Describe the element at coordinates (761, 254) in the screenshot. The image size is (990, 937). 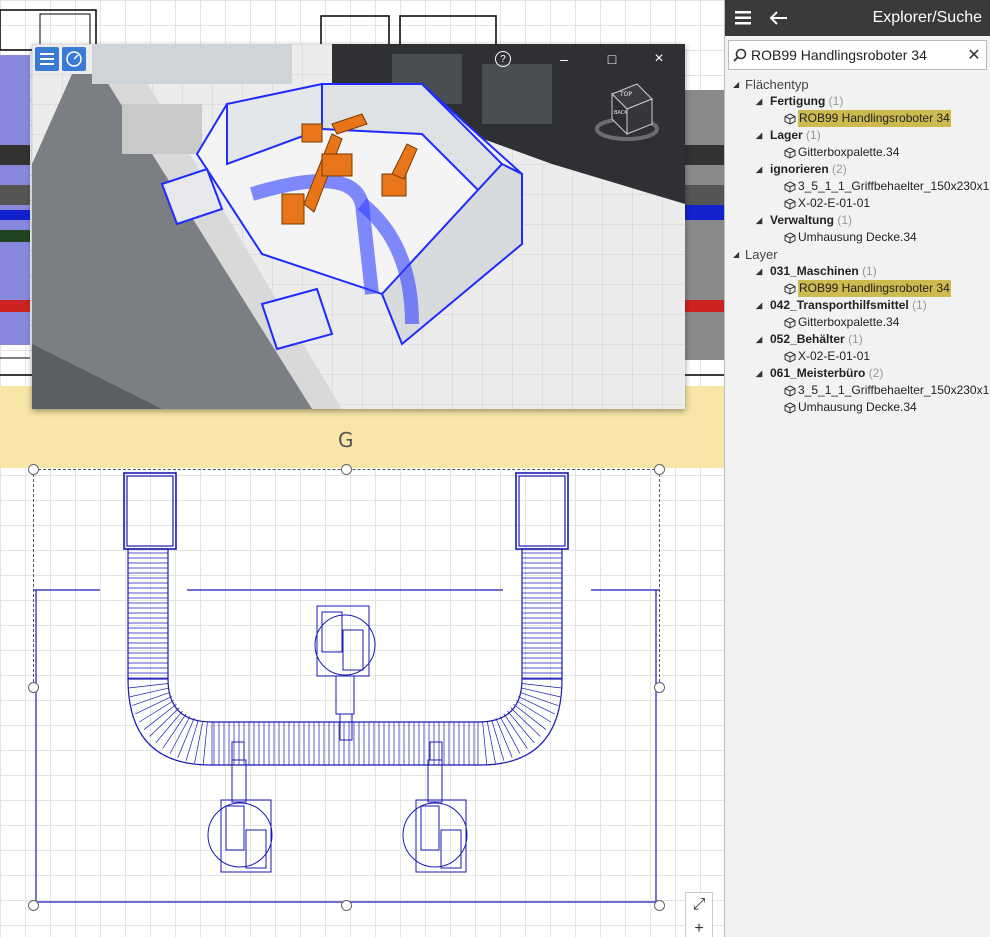
I see `tree-section-label: Layer` at that location.